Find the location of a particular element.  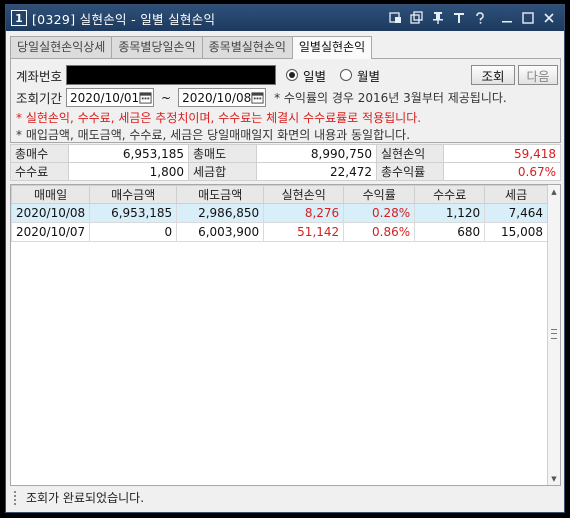

cell-tax: 15,008 is located at coordinates (516, 232).